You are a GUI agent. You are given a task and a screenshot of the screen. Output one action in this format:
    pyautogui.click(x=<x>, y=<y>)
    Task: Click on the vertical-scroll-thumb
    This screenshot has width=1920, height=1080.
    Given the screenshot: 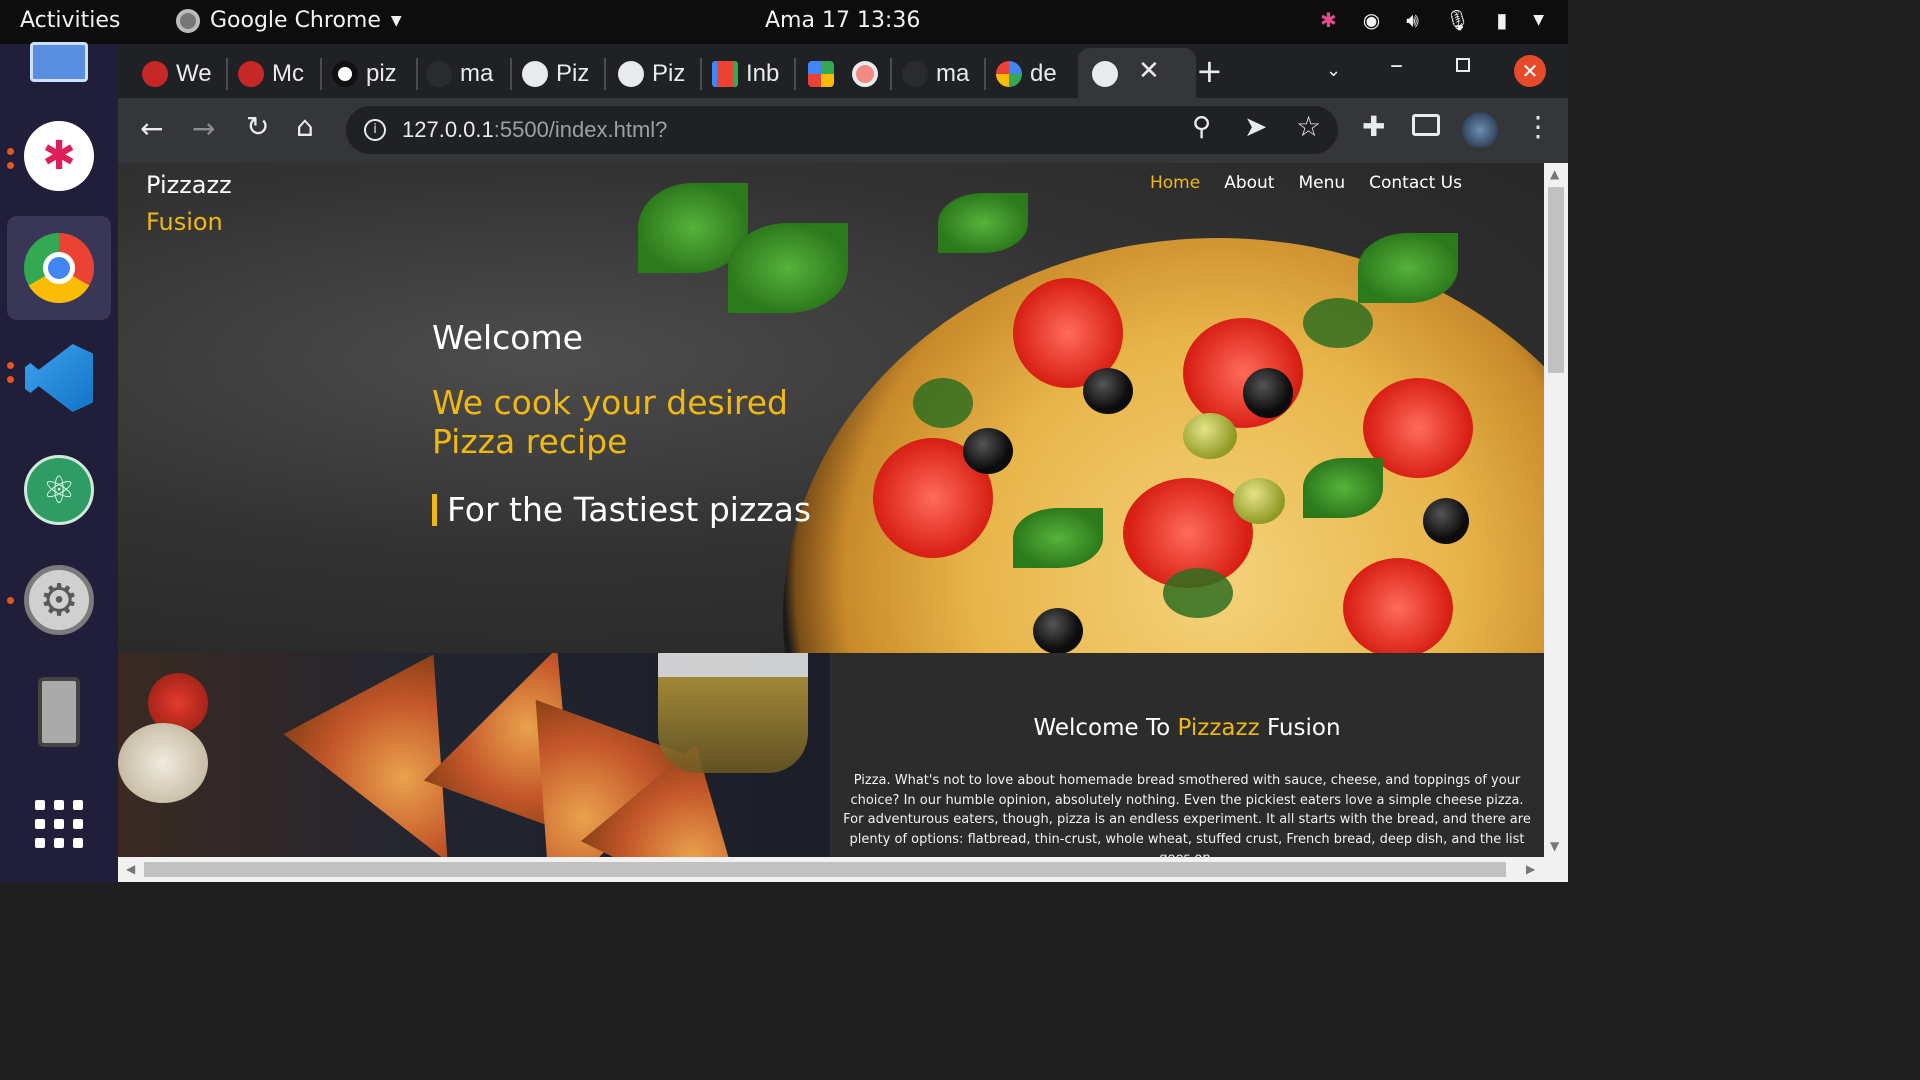 What is the action you would take?
    pyautogui.click(x=1556, y=280)
    